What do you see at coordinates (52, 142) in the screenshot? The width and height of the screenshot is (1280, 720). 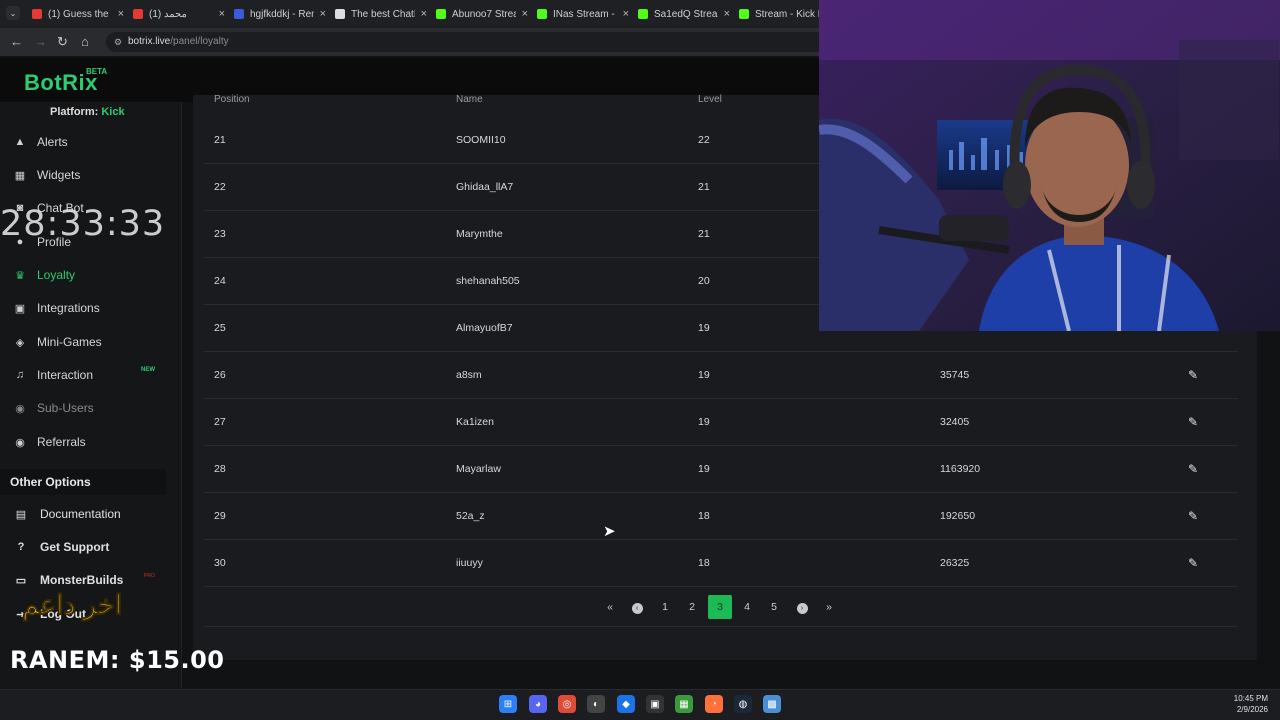 I see `sidebar-item-label: Alerts` at bounding box center [52, 142].